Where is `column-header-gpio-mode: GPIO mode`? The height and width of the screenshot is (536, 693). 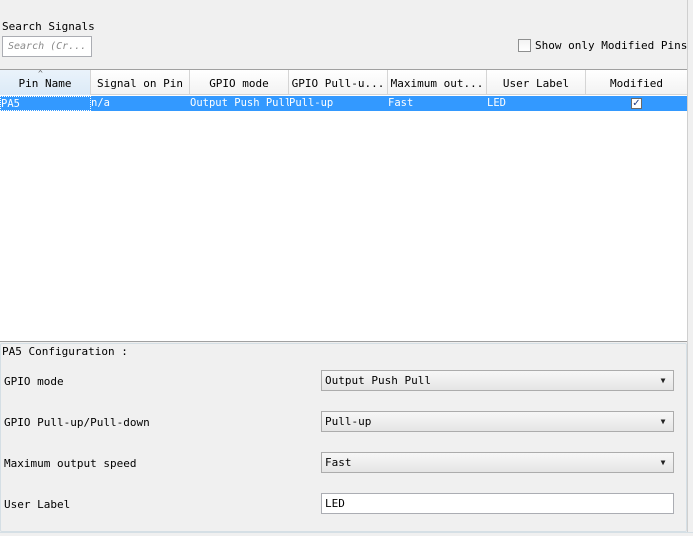 column-header-gpio-mode: GPIO mode is located at coordinates (239, 82).